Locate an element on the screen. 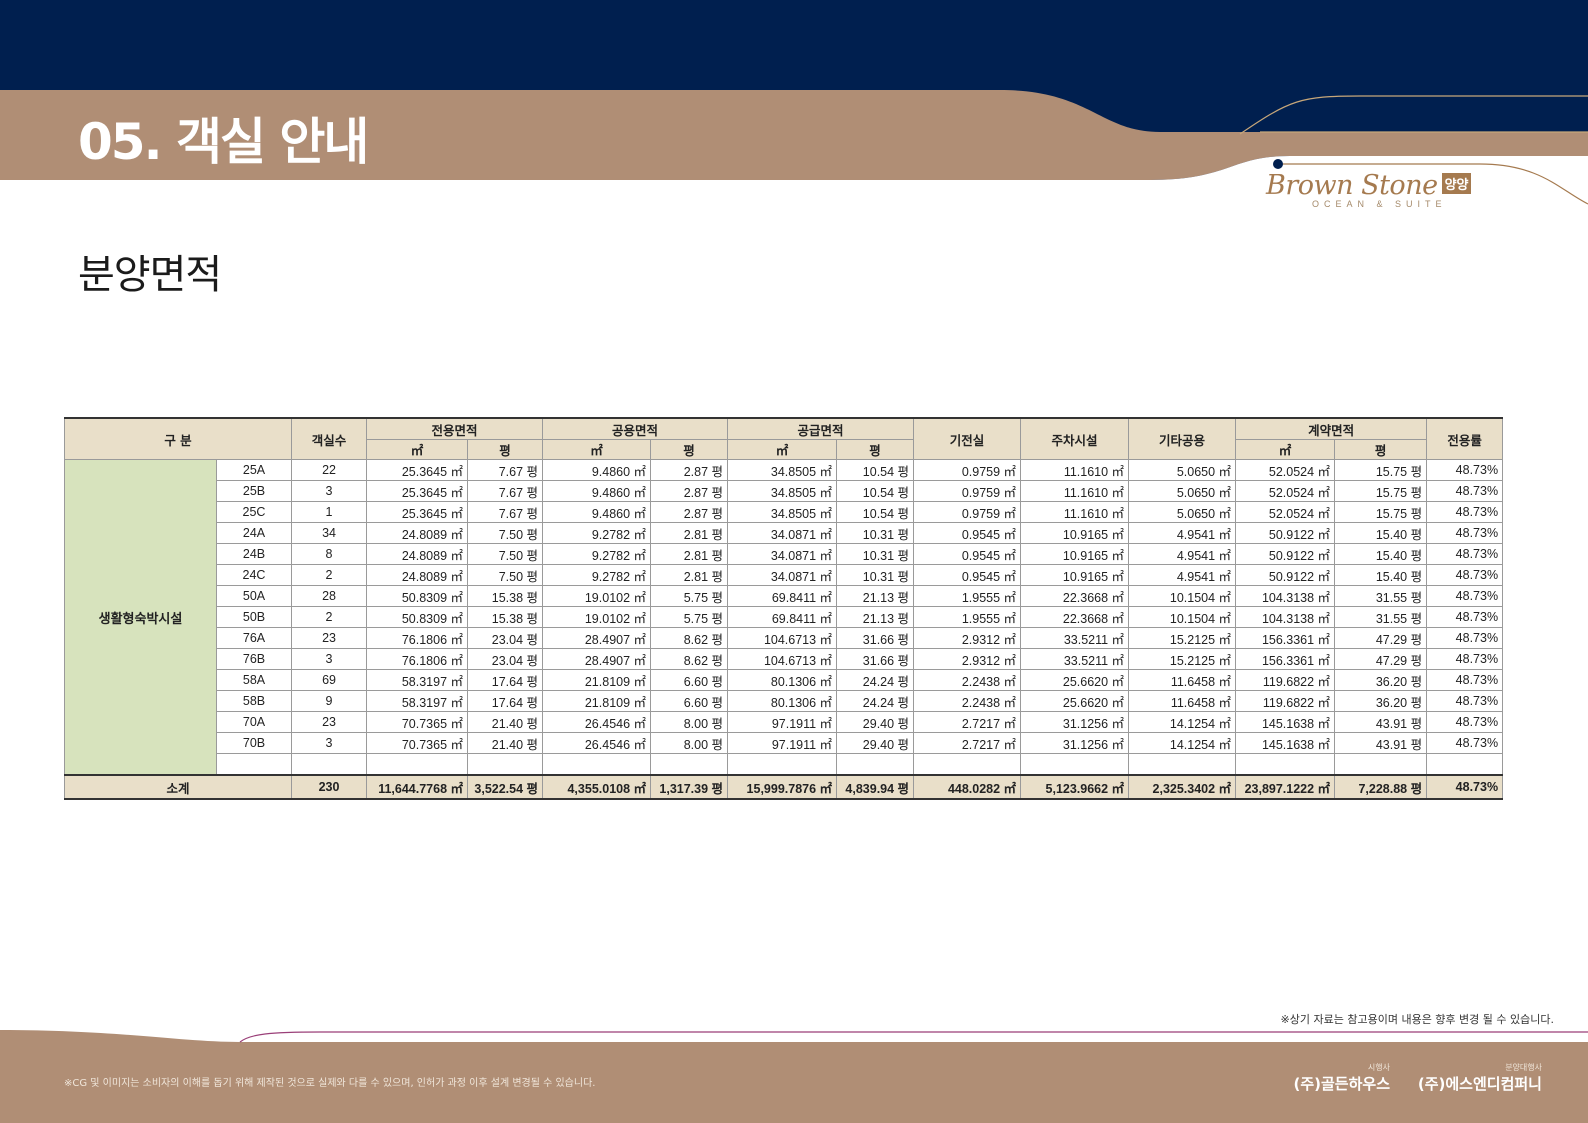  value-cell-ct-py: 15.75 평 is located at coordinates (1381, 491).